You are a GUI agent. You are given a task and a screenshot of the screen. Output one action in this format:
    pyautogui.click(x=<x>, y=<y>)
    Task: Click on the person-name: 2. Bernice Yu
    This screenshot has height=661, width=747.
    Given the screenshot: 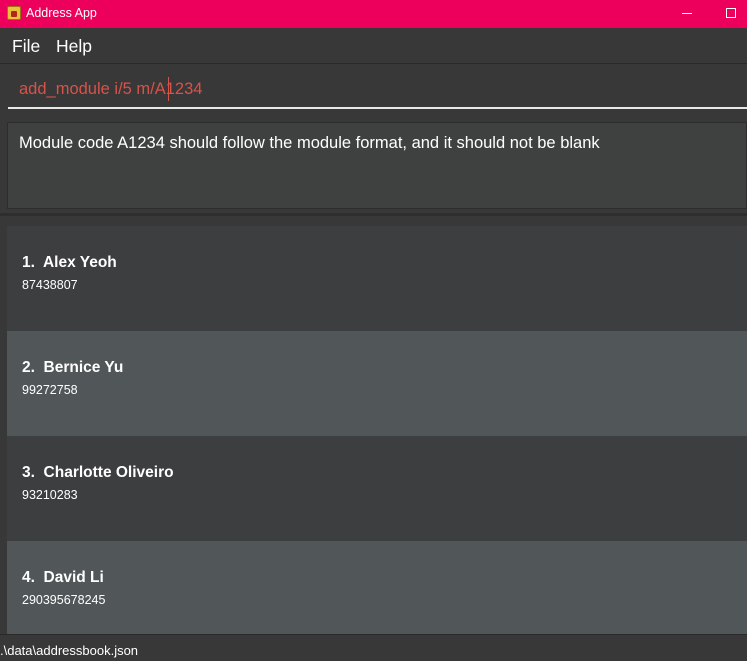 What is the action you would take?
    pyautogui.click(x=73, y=367)
    